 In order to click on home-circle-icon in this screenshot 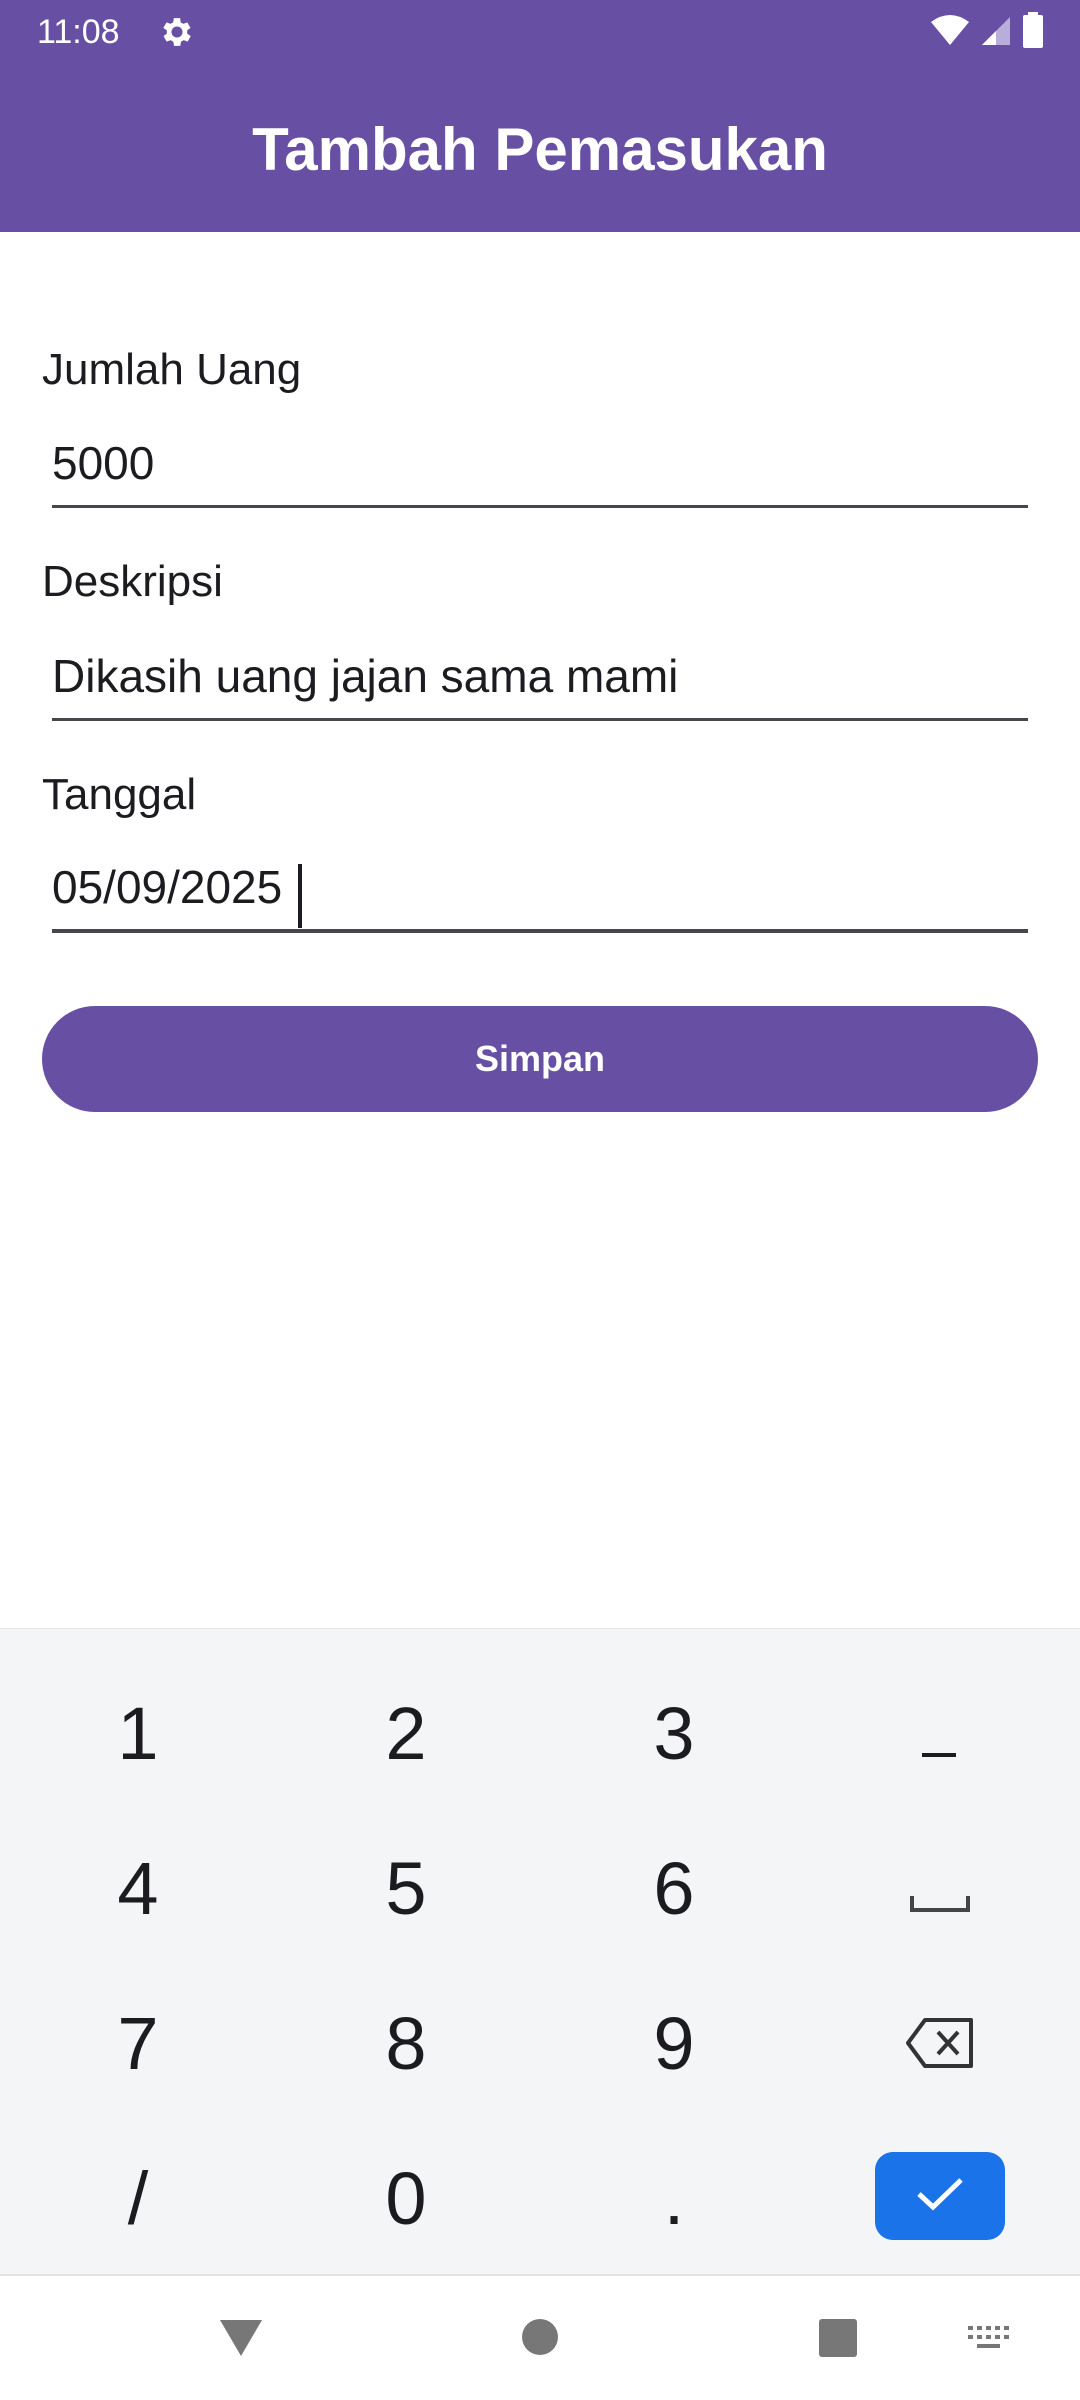, I will do `click(540, 2339)`.